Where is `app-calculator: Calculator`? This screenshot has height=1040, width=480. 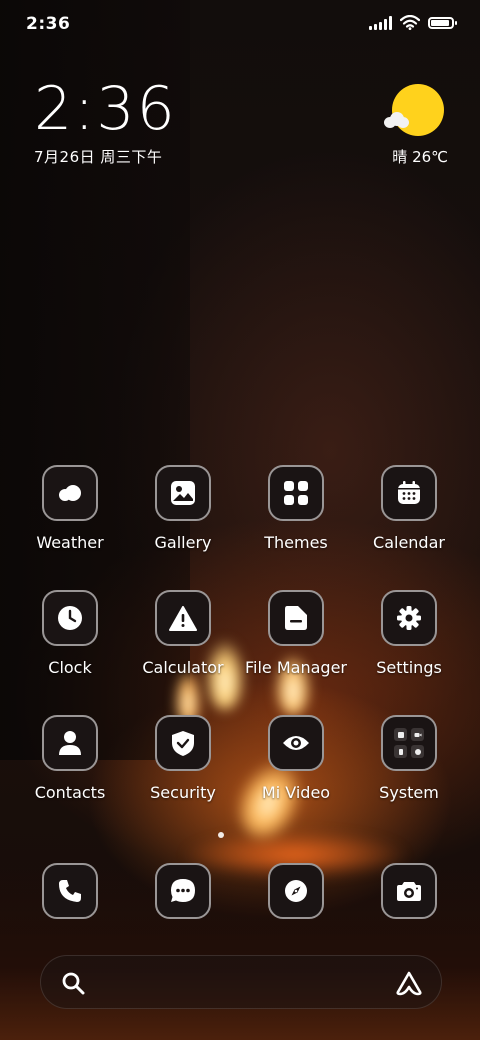 app-calculator: Calculator is located at coordinates (183, 633).